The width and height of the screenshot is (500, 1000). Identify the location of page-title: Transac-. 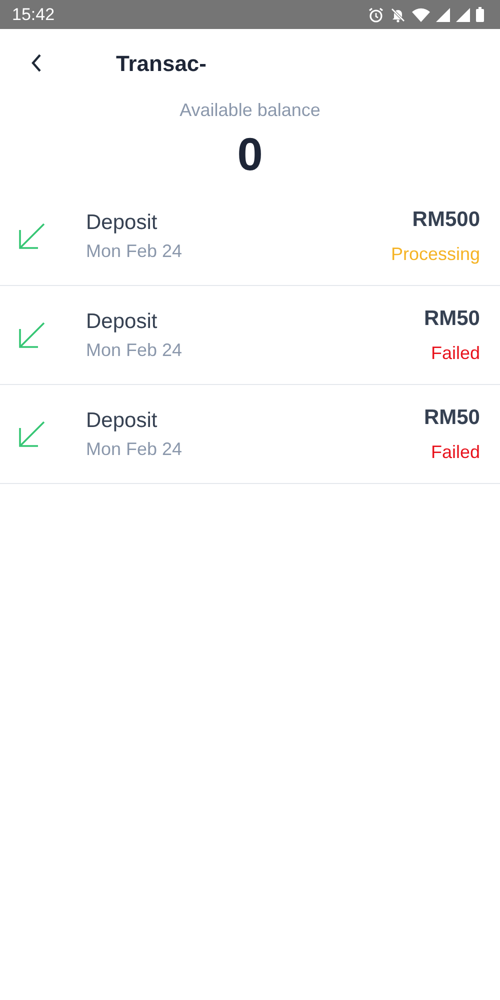
(161, 64).